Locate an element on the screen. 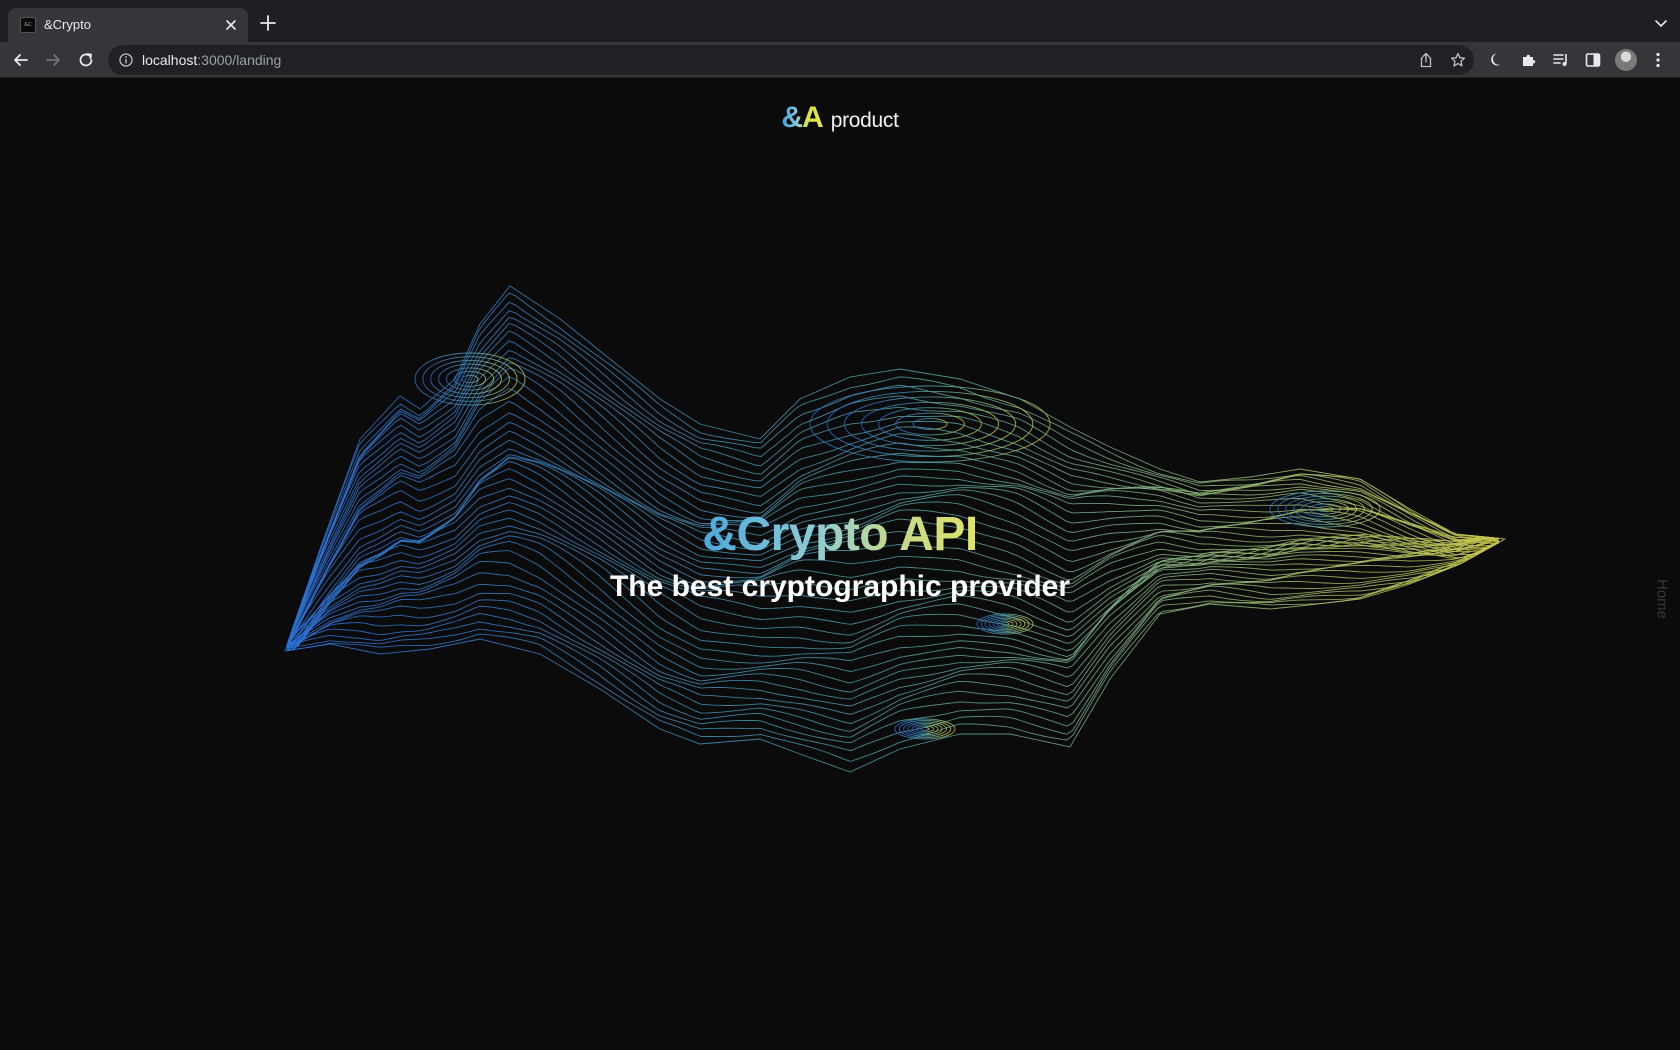 Image resolution: width=1680 pixels, height=1050 pixels. url-text: localhost:3000/landing is located at coordinates (211, 60).